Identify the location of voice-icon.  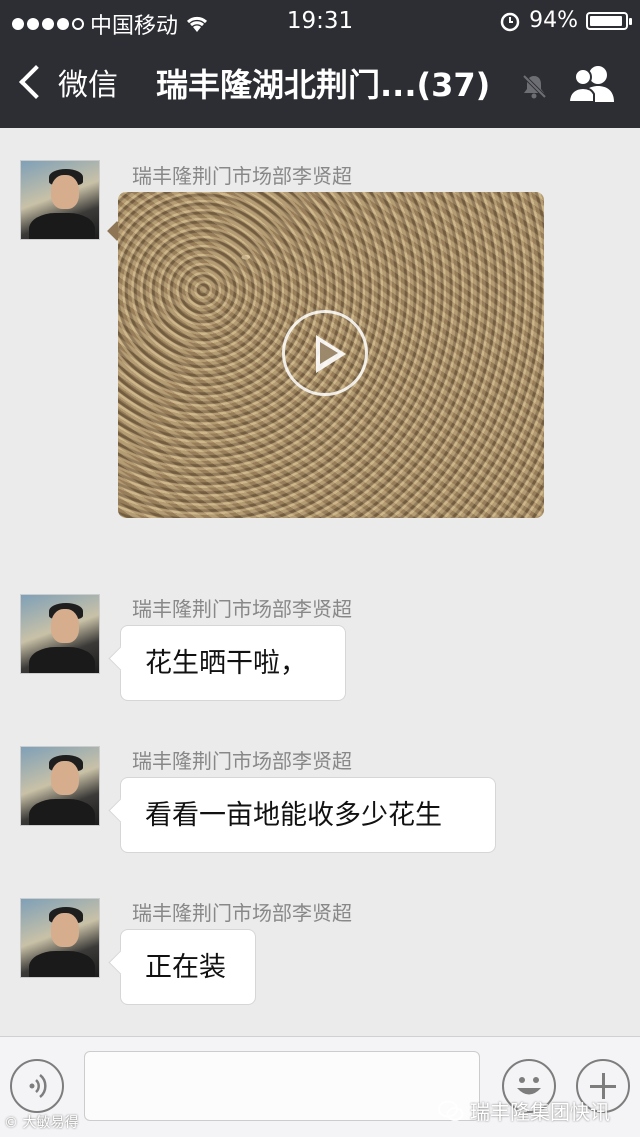
(38, 1086).